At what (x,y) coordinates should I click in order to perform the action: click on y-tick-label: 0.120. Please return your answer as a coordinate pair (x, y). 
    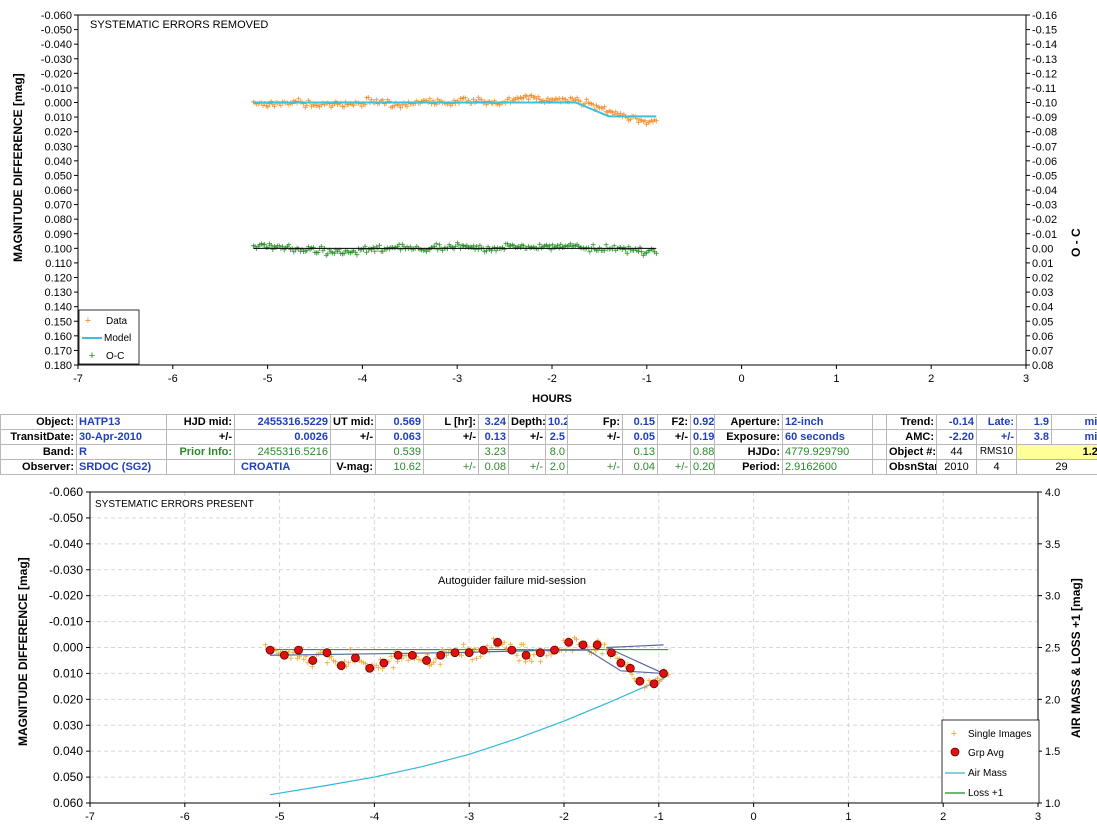
    Looking at the image, I should click on (58, 279).